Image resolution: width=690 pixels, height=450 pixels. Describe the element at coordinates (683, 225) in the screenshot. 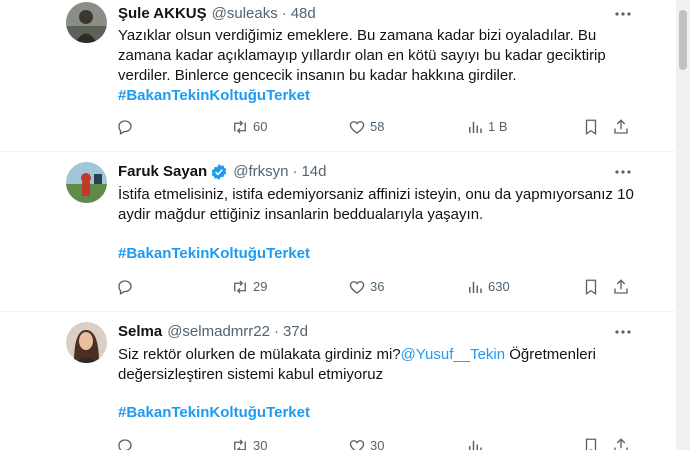

I see `scrollbar` at that location.